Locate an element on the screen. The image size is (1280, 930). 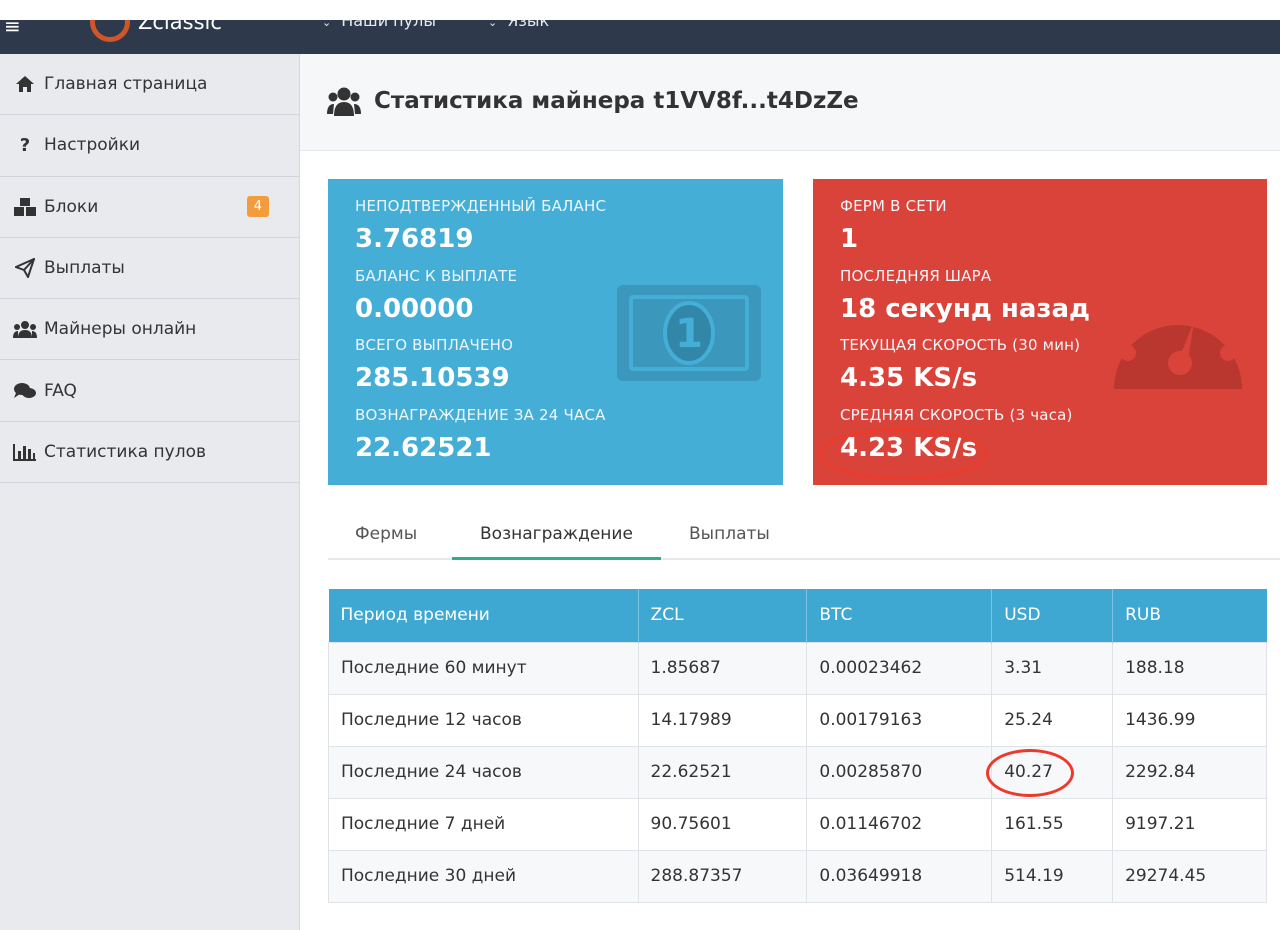
sidebar-item-payouts: Выплаты is located at coordinates (149, 269).